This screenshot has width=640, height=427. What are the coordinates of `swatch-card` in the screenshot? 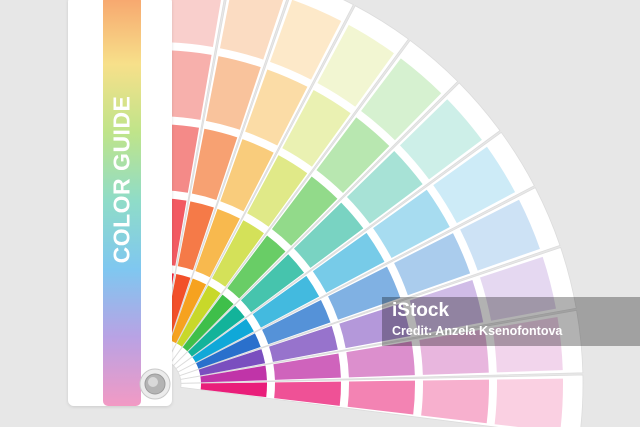 It's located at (382, 400).